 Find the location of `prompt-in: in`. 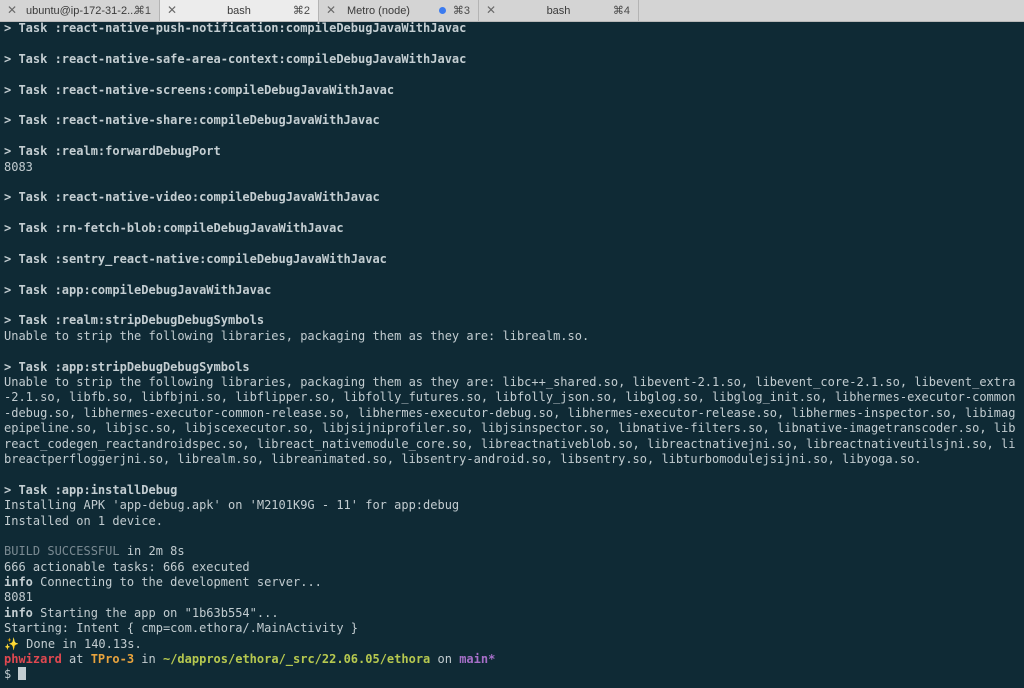

prompt-in: in is located at coordinates (148, 659).